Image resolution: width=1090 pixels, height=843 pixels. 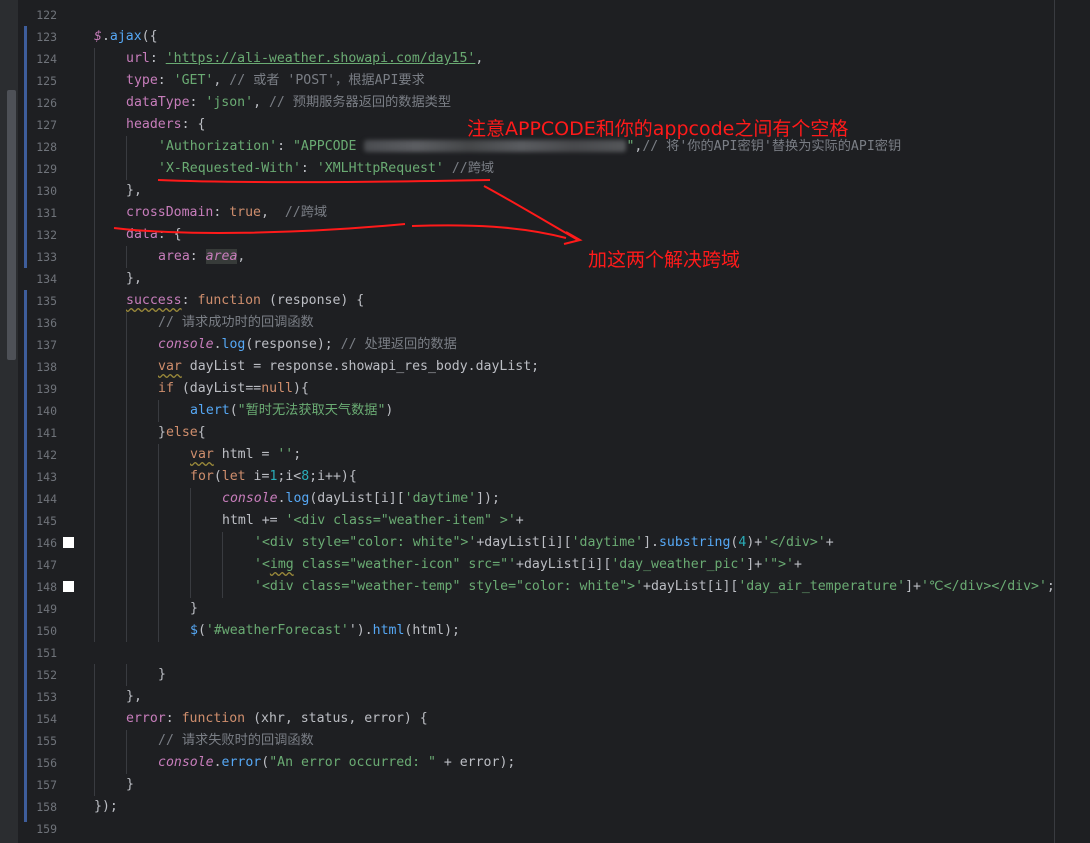 What do you see at coordinates (592, 807) in the screenshot?
I see `code-line: });` at bounding box center [592, 807].